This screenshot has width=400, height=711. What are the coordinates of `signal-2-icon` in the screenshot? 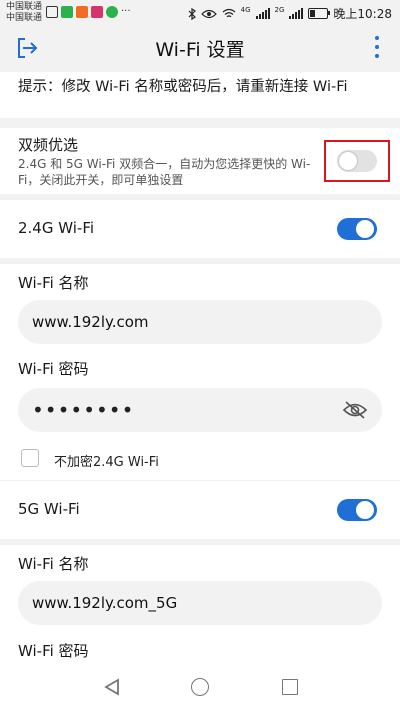 It's located at (296, 13).